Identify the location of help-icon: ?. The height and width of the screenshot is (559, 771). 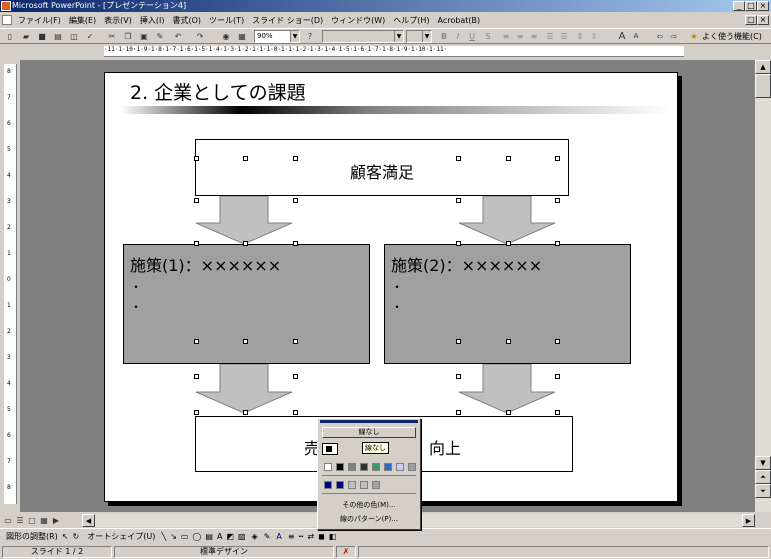
(310, 36).